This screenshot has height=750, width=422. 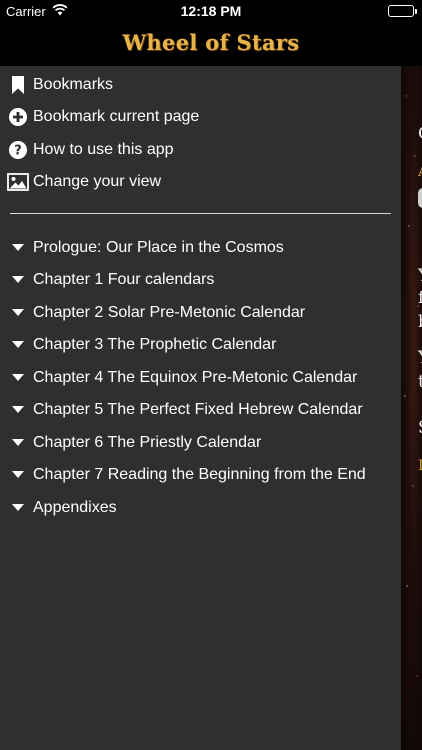 What do you see at coordinates (420, 198) in the screenshot?
I see `peek-button` at bounding box center [420, 198].